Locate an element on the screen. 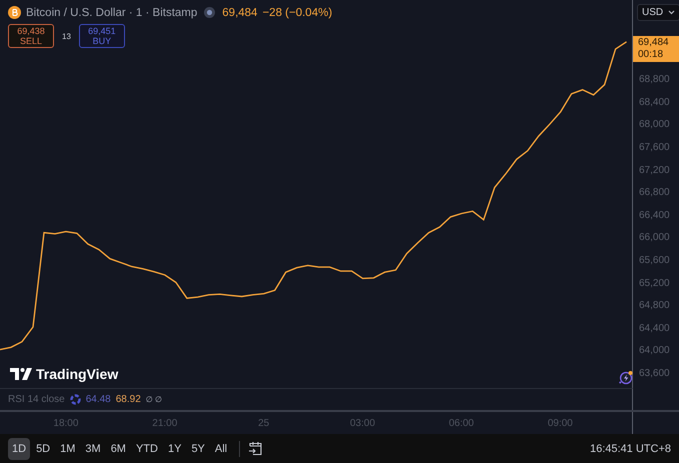 The height and width of the screenshot is (463, 679). buy-button: 69,451 BUY is located at coordinates (101, 36).